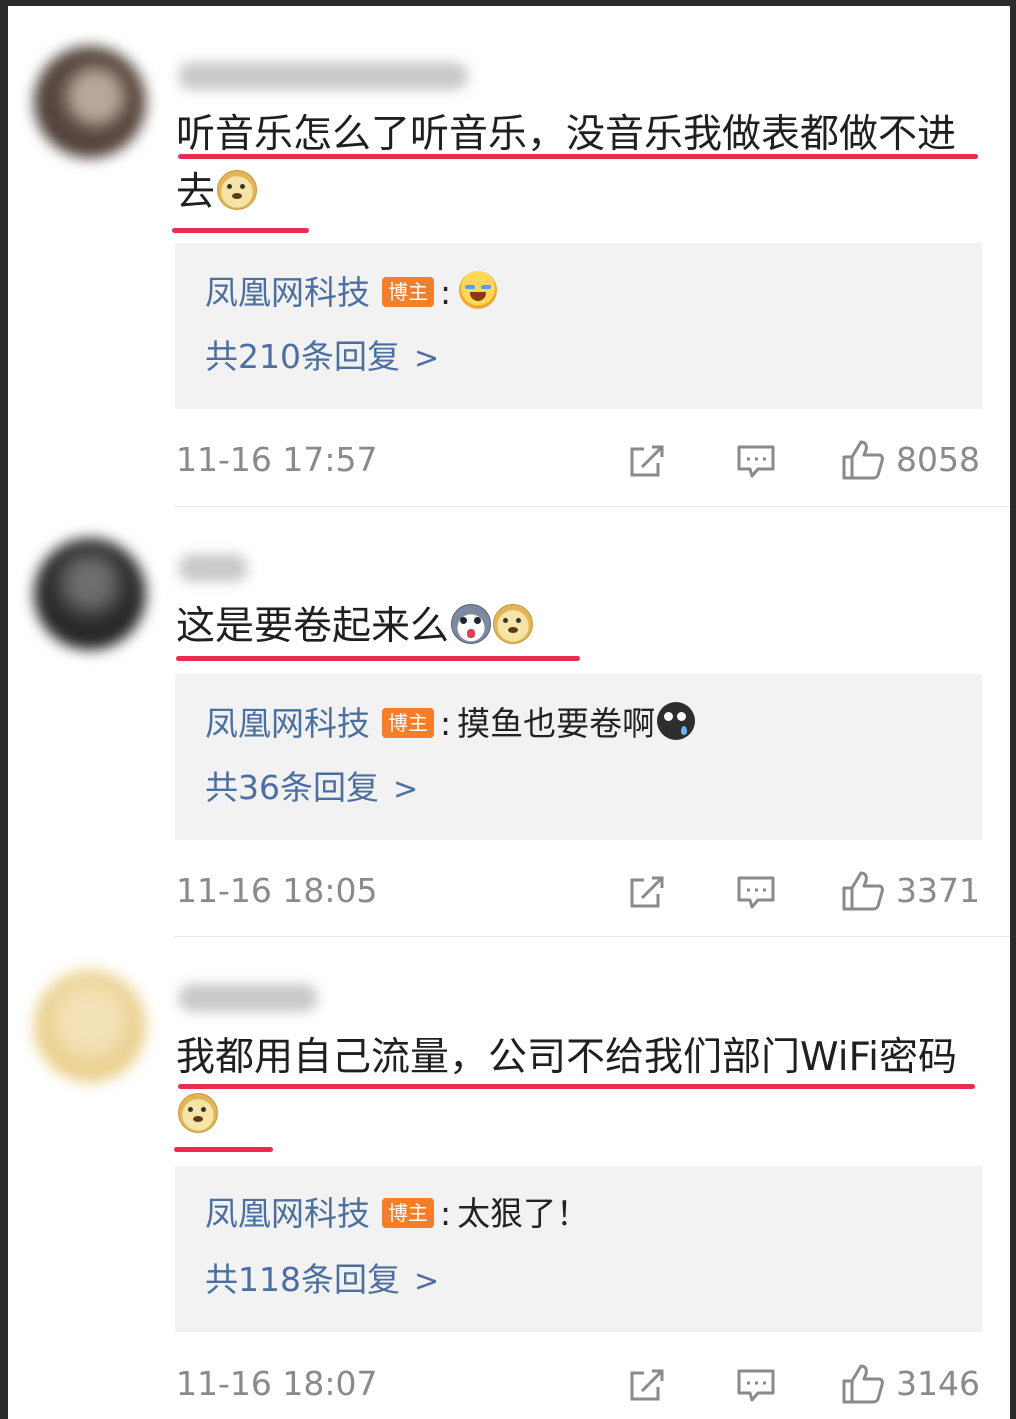 The height and width of the screenshot is (1419, 1016). What do you see at coordinates (566, 163) in the screenshot?
I see `comment-text: 听音乐怎么了听音乐，没音乐我做表都做不进去` at bounding box center [566, 163].